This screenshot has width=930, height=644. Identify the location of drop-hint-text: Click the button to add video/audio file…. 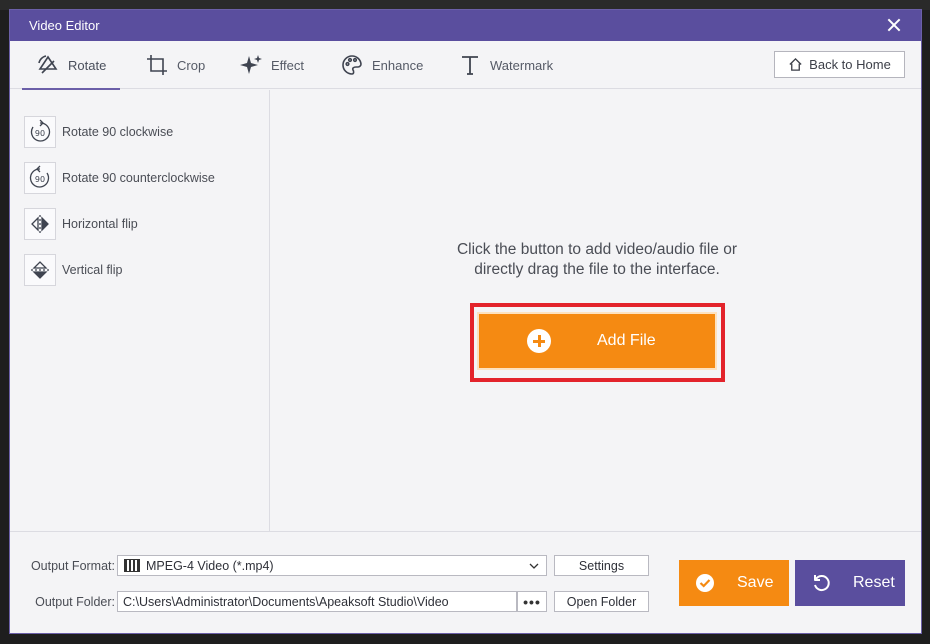
(596, 260).